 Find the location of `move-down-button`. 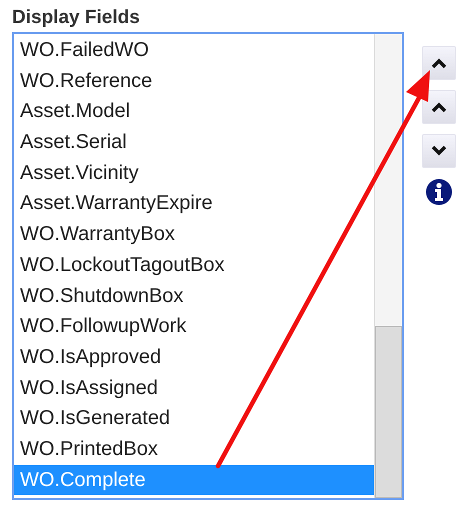

move-down-button is located at coordinates (439, 151).